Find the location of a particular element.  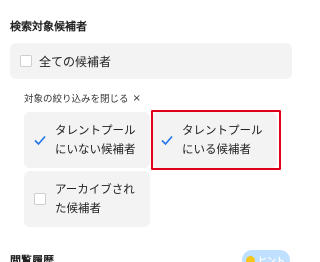

archived-checkbox is located at coordinates (40, 199).